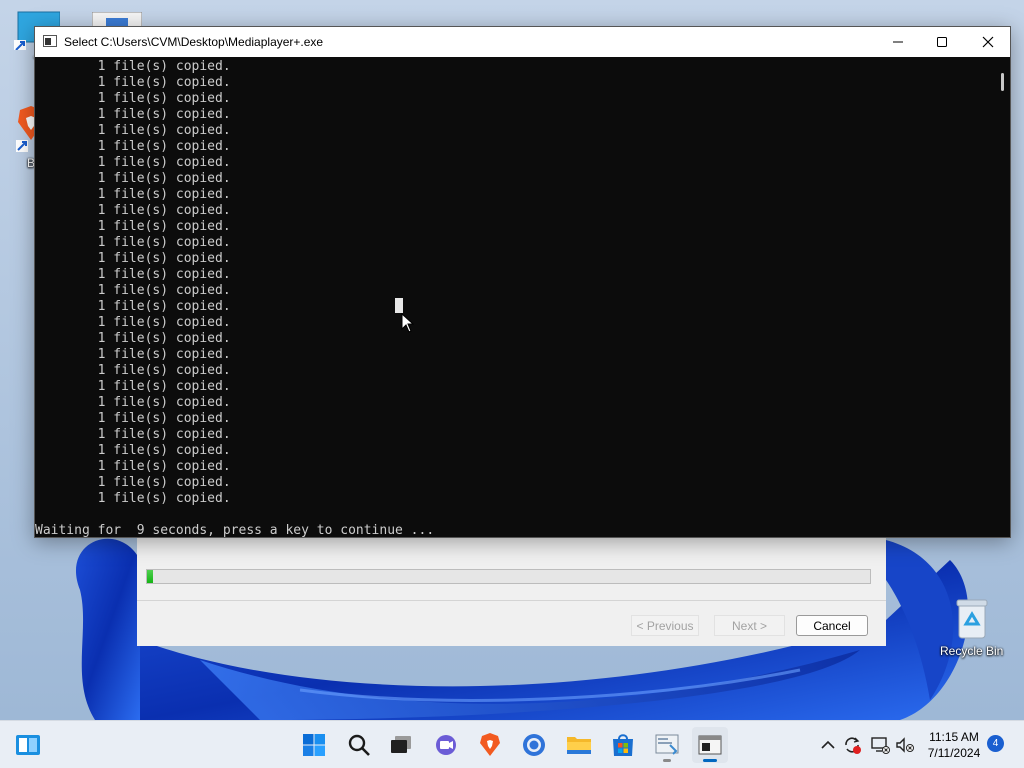 The height and width of the screenshot is (768, 1024). I want to click on tray-volume, so click(905, 745).